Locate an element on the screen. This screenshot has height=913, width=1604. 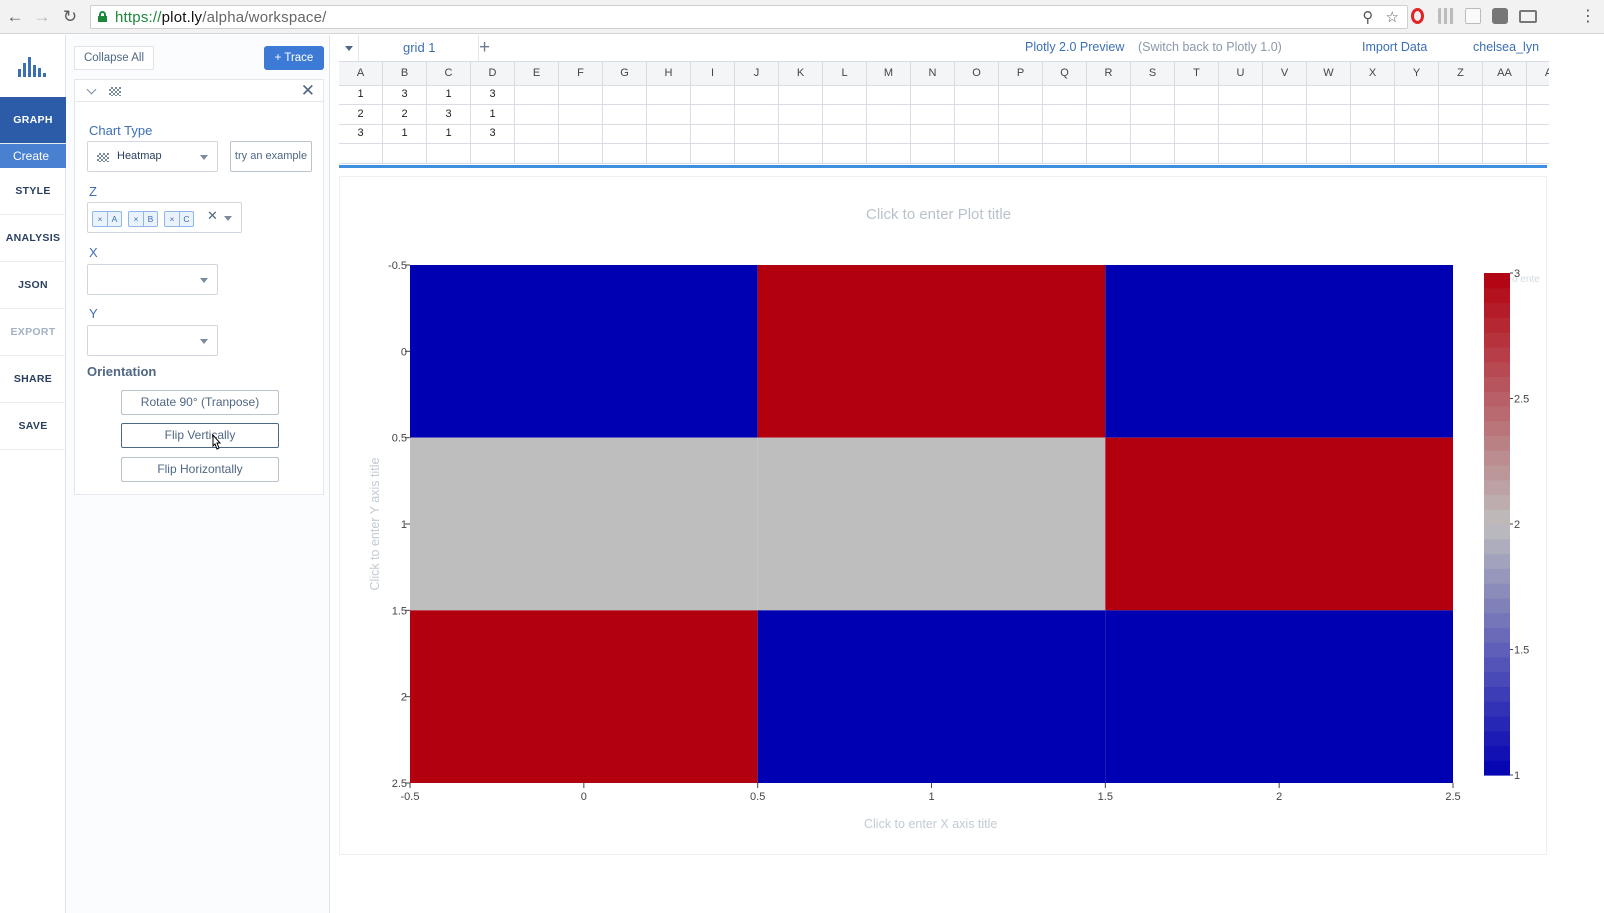
y-tick-label: -0.5 is located at coordinates (397, 266).